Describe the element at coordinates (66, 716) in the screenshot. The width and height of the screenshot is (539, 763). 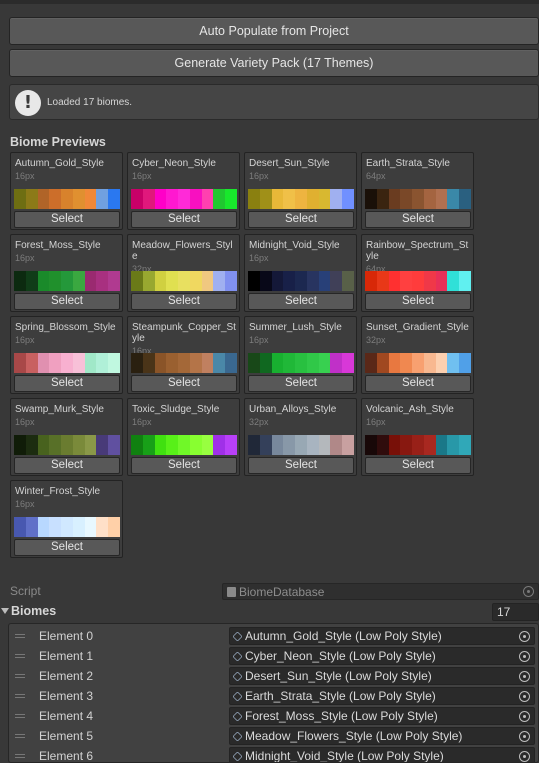
I see `element-label: Element 4` at that location.